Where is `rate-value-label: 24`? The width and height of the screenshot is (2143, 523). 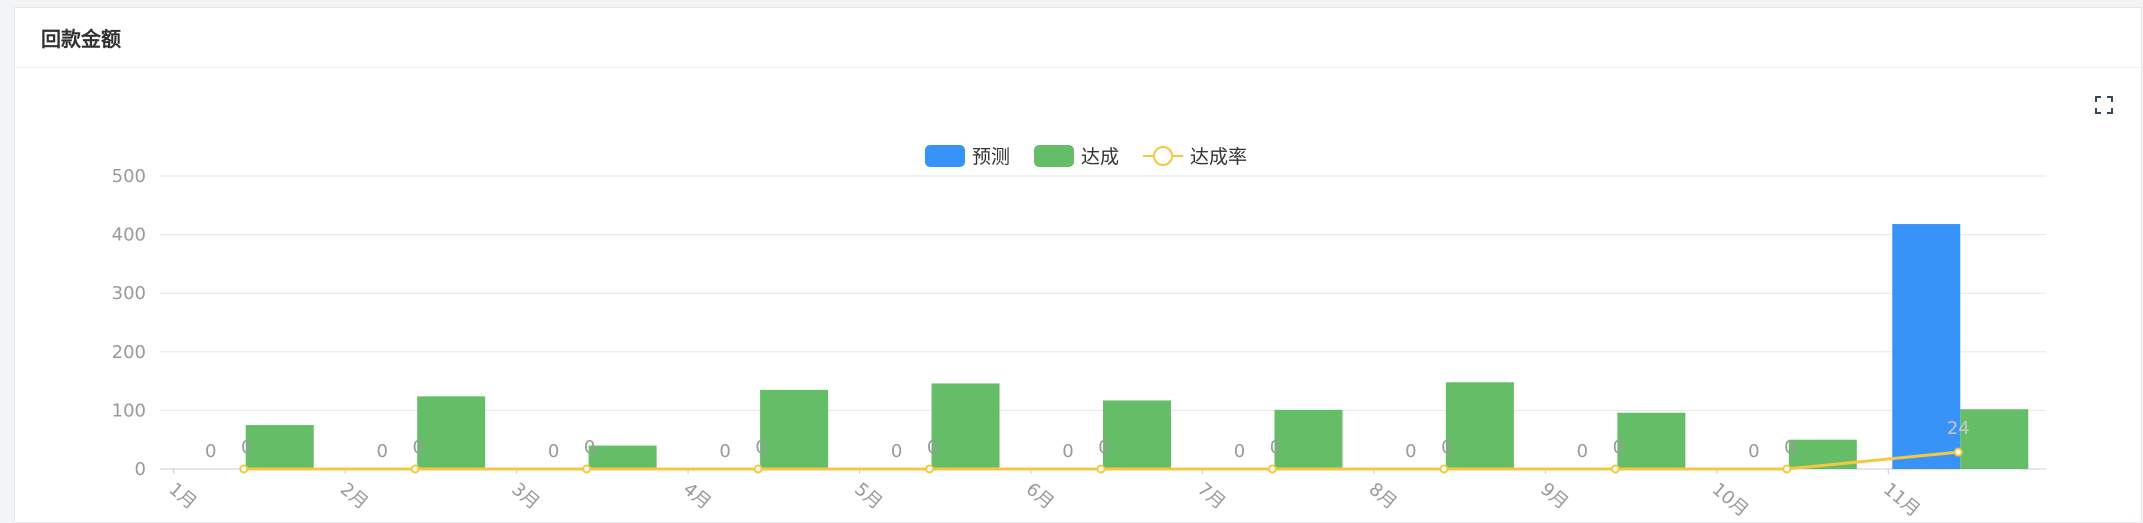
rate-value-label: 24 is located at coordinates (1958, 428).